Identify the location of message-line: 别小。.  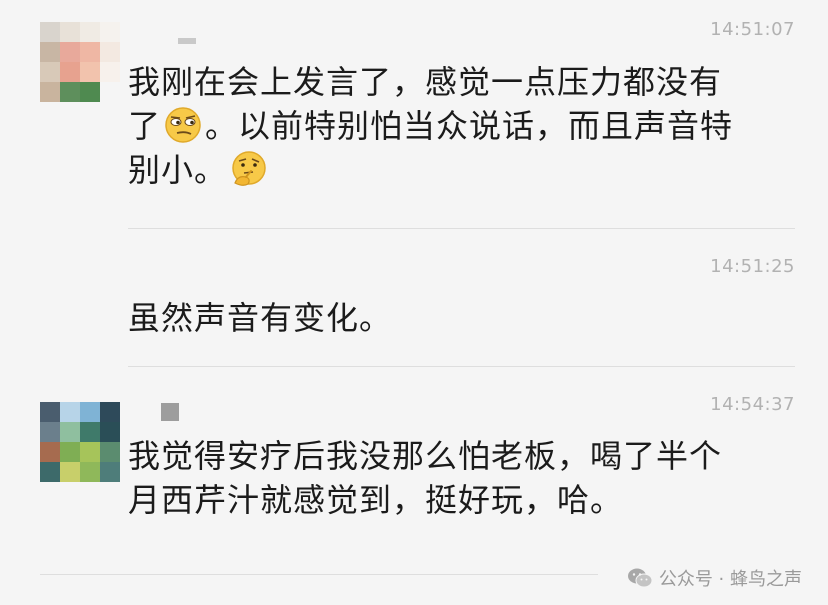
(458, 170).